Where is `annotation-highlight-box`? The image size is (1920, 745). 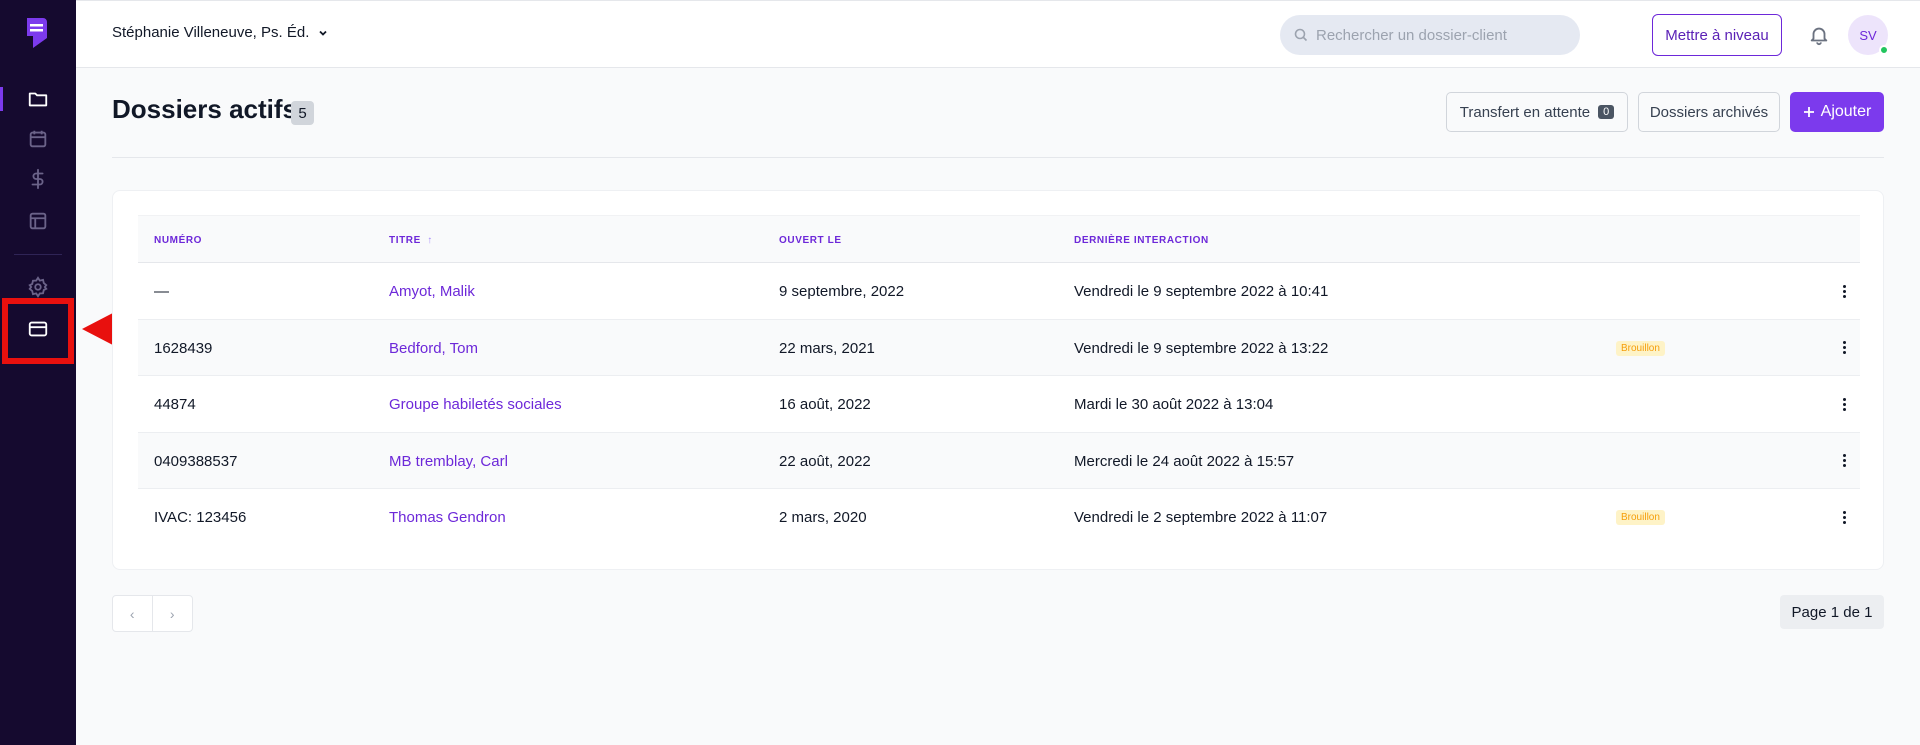
annotation-highlight-box is located at coordinates (38, 331).